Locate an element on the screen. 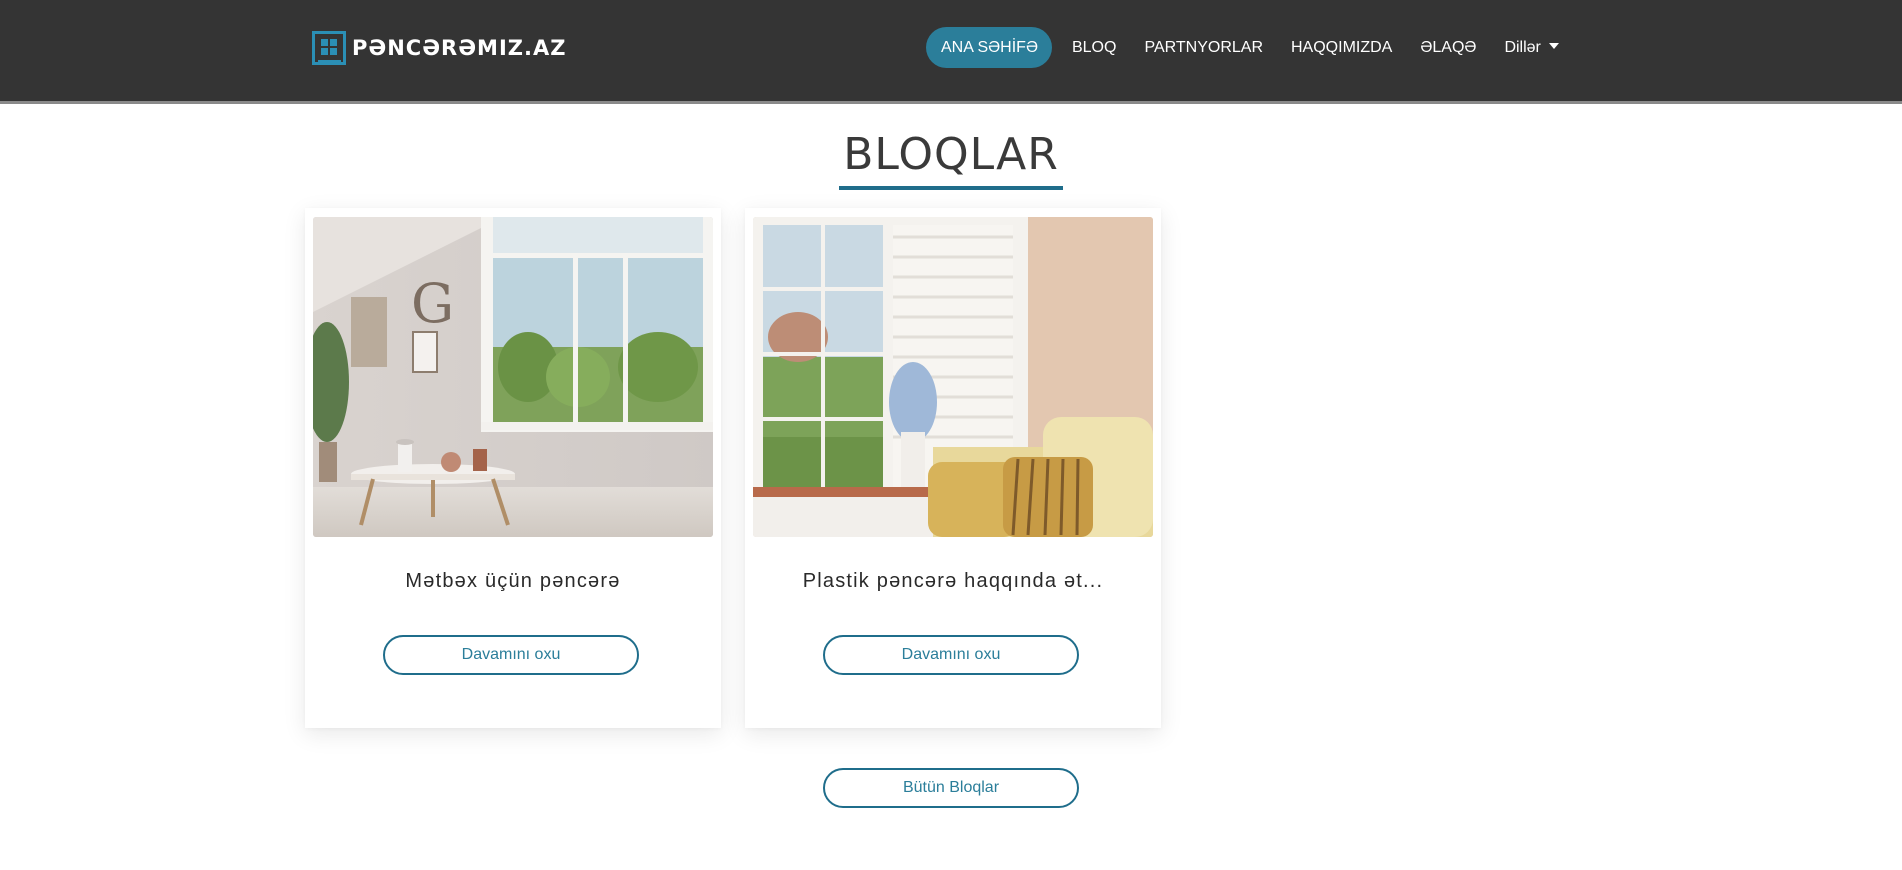 The height and width of the screenshot is (870, 1902). nav-item-about: HAQQIMIZDA is located at coordinates (1341, 47).